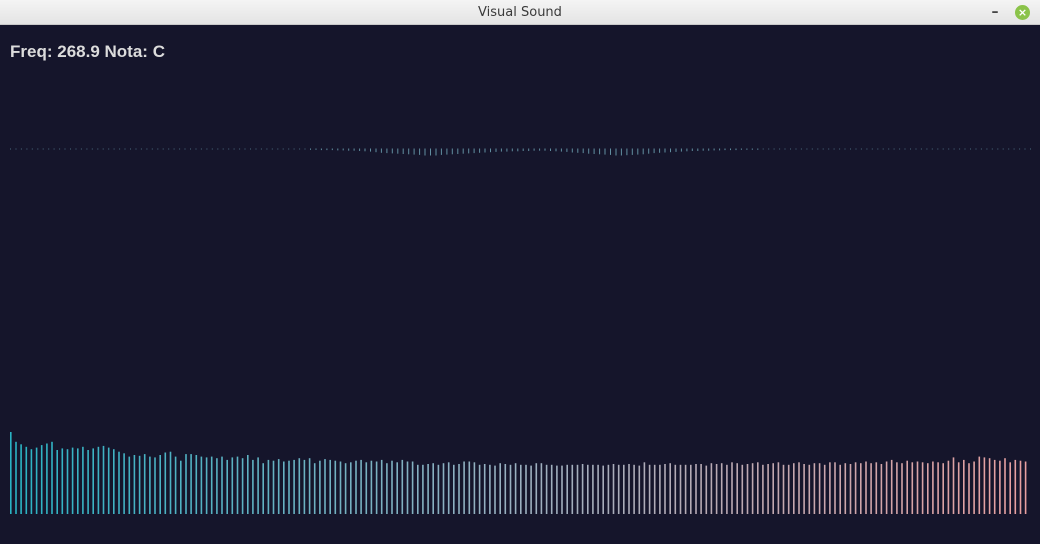  I want to click on spectrum, so click(518, 473).